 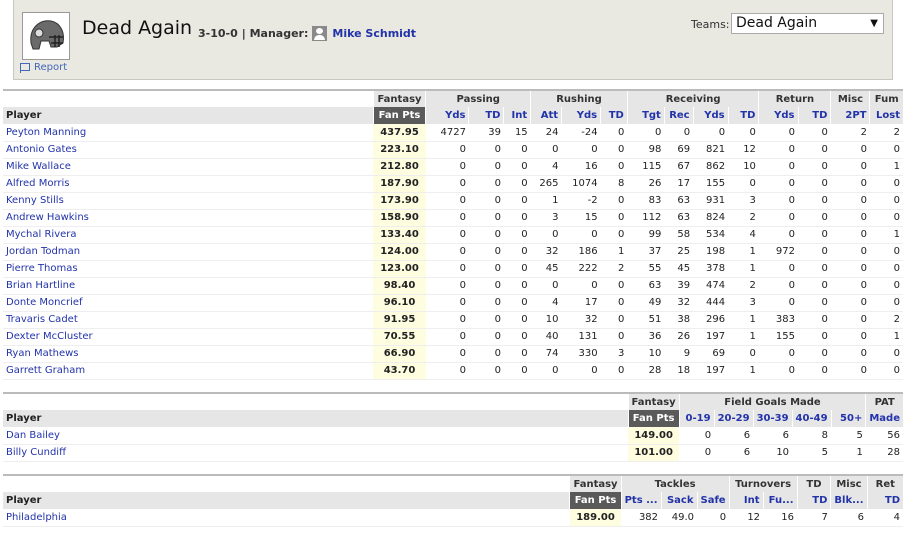 I want to click on player-name-link: Alfred Morris, so click(x=188, y=184).